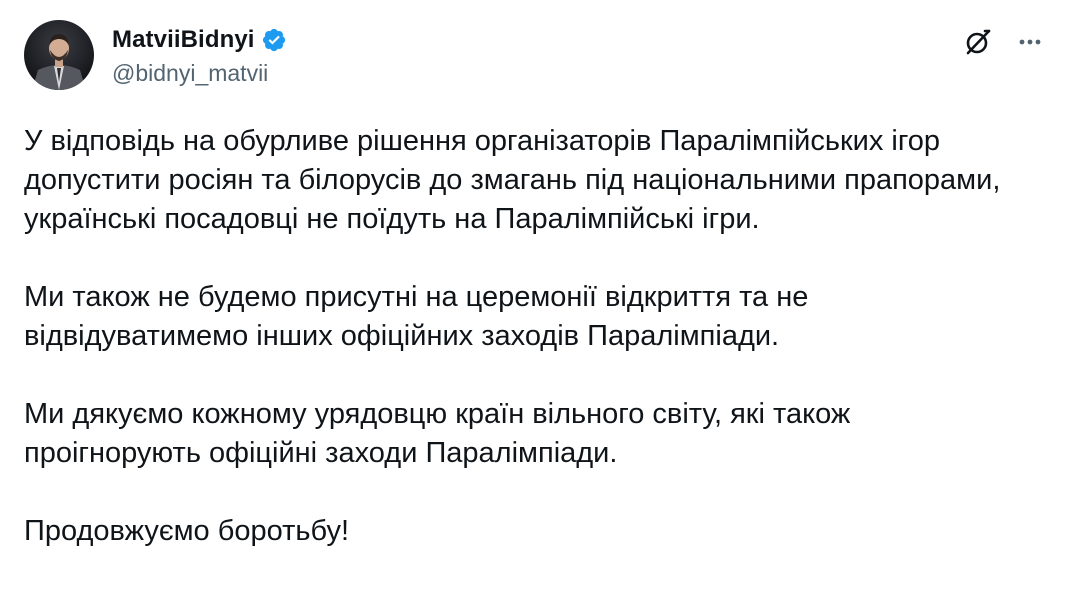 The height and width of the screenshot is (600, 1086). Describe the element at coordinates (199, 73) in the screenshot. I see `author-handle: @bidnyi_matvii` at that location.